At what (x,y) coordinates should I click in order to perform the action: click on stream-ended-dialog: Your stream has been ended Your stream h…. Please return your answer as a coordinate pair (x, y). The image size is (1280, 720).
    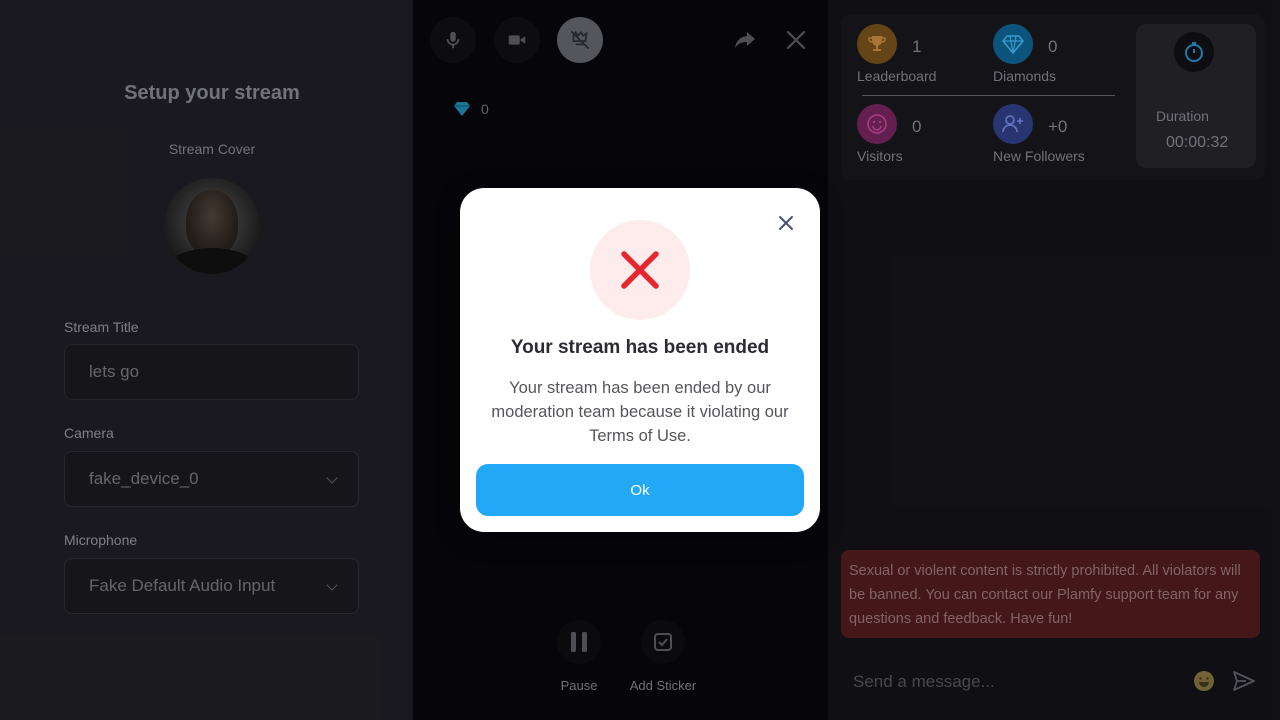
    Looking at the image, I should click on (640, 360).